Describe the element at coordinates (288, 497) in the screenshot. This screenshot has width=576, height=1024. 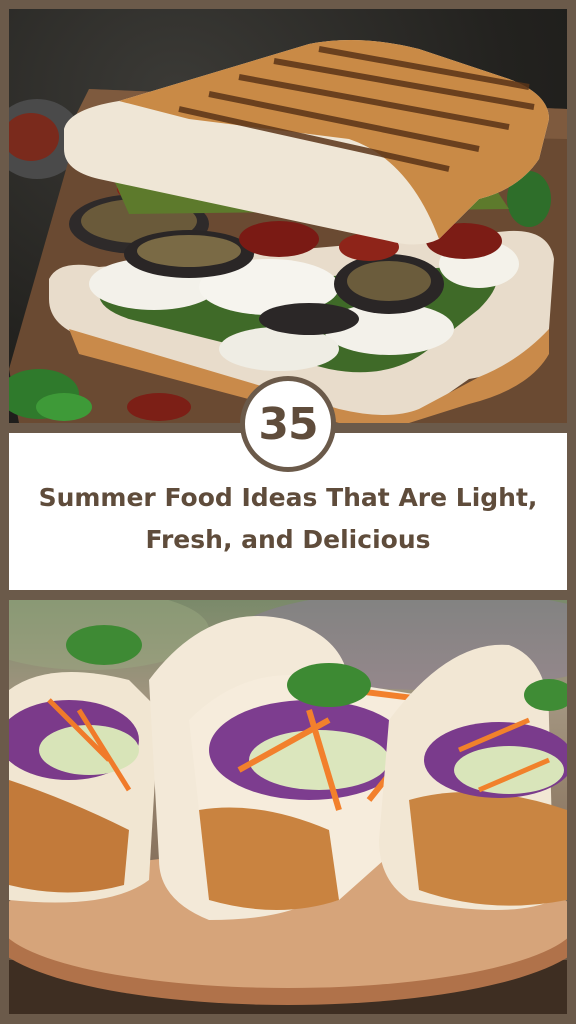
I see `headline-line-1: Summer Food Ideas That Are Light,` at that location.